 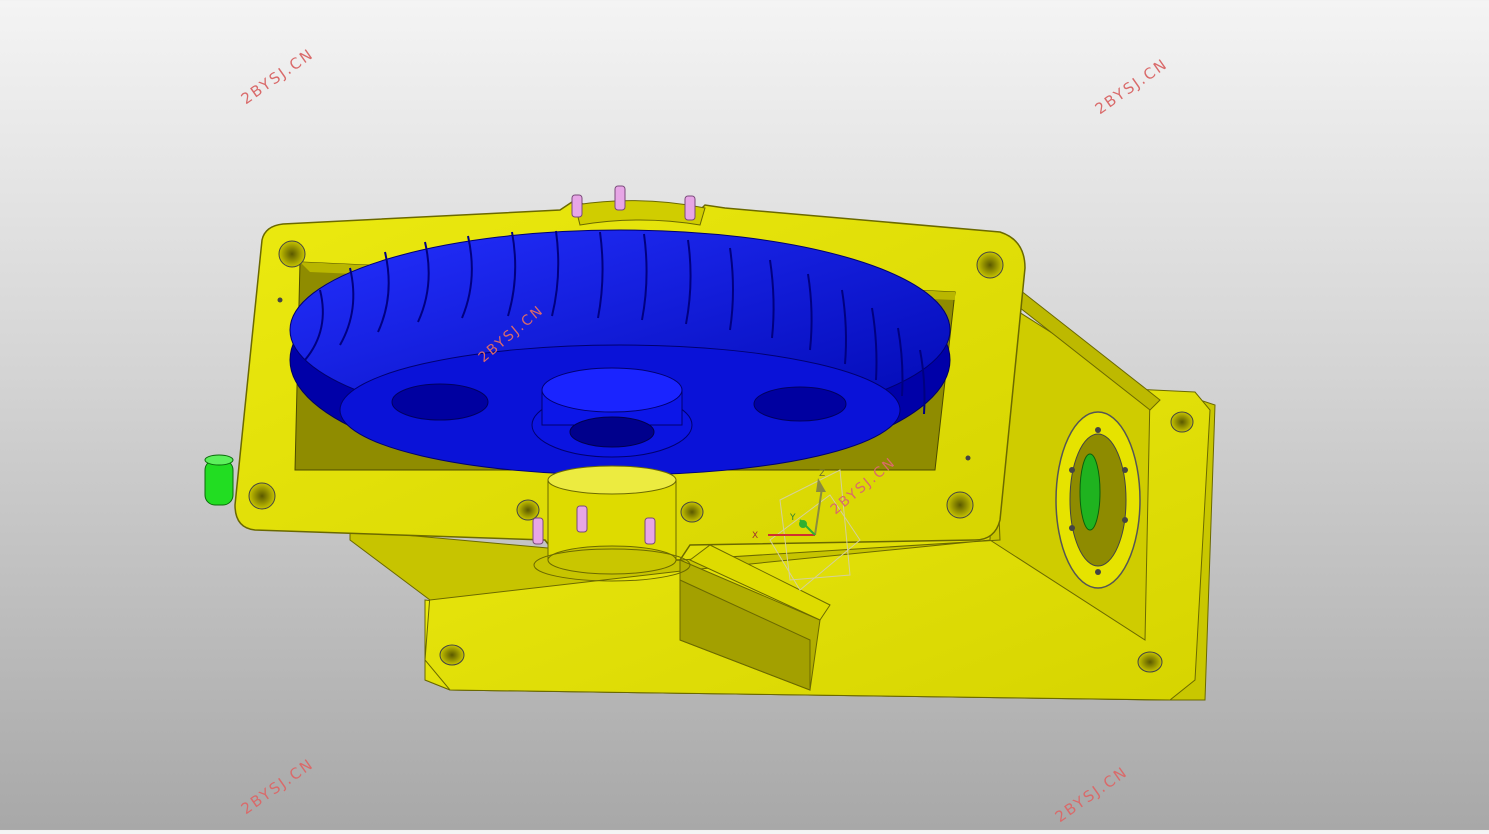 What do you see at coordinates (792, 518) in the screenshot?
I see `y-axis-label: Y` at bounding box center [792, 518].